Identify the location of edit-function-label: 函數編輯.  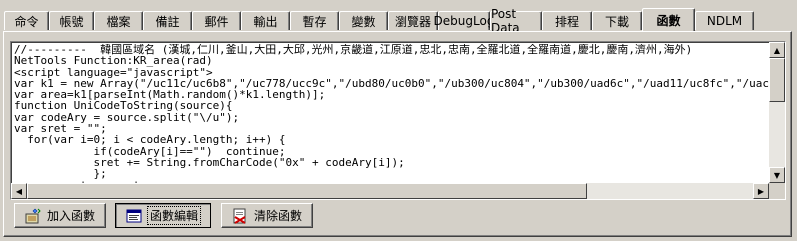
(174, 215).